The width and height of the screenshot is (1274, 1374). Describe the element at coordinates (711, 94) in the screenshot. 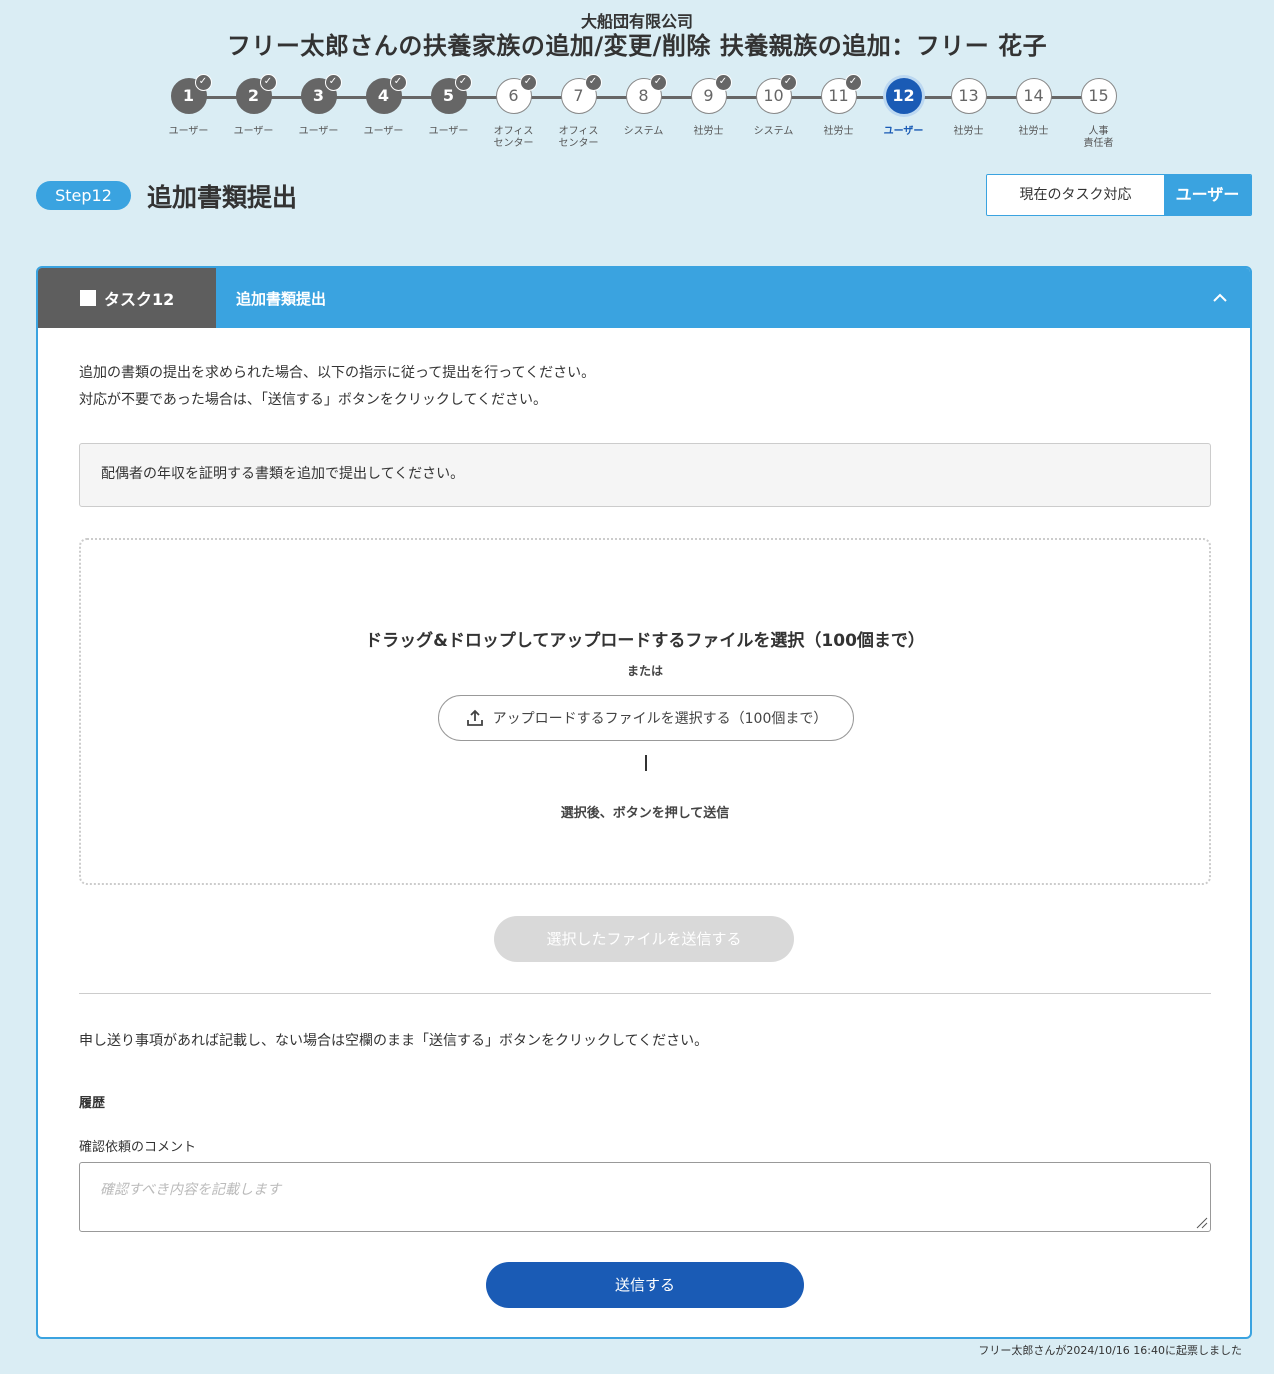

I see `step-circle: 9 ✓` at that location.